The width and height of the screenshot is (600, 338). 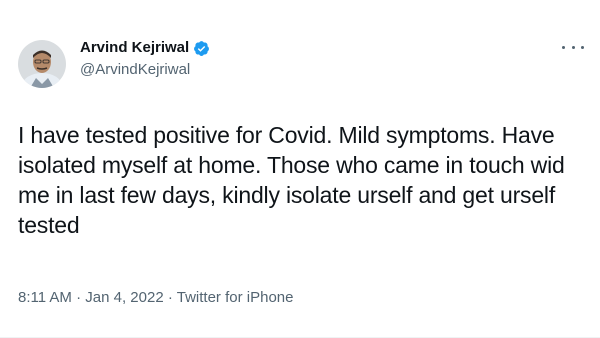 I want to click on author-name: Arvind Kejriwal, so click(x=134, y=48).